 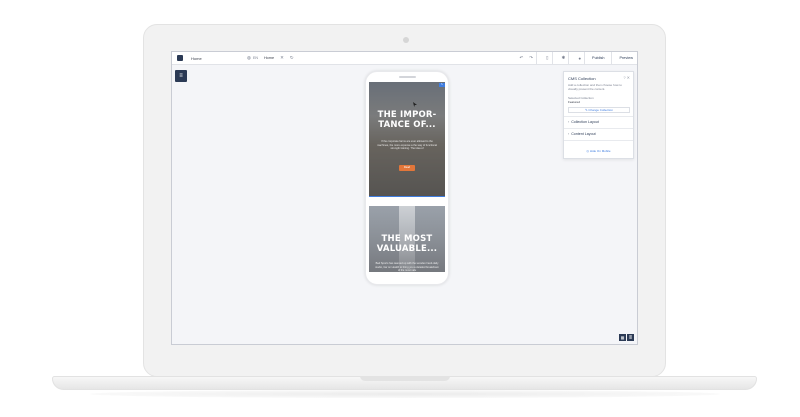 I want to click on close-icon: ✕, so click(x=282, y=58).